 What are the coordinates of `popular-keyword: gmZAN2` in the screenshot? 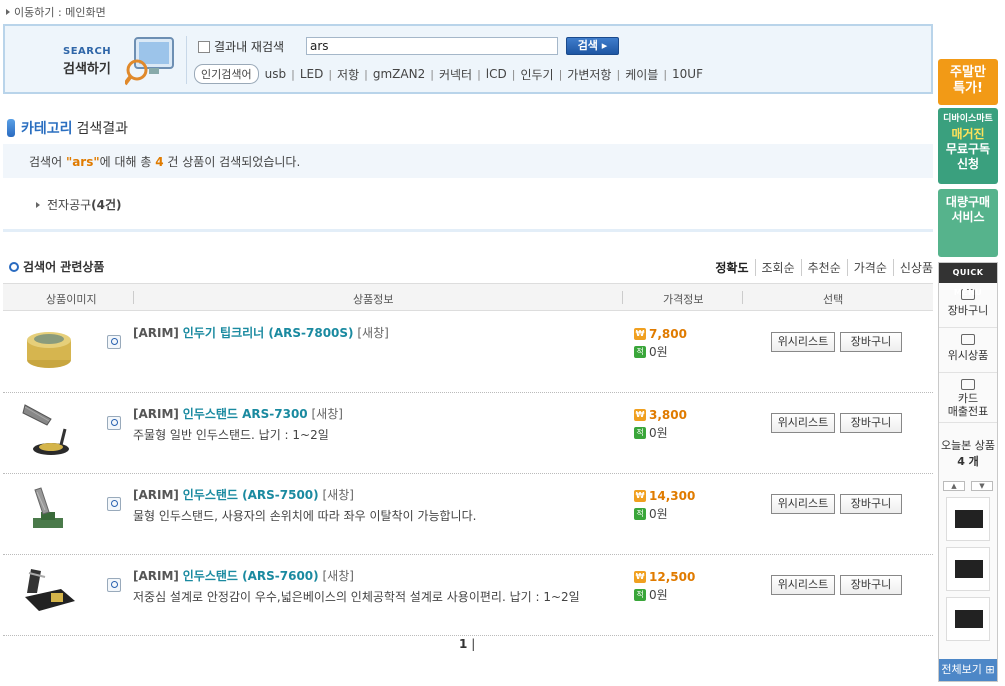 It's located at (399, 74).